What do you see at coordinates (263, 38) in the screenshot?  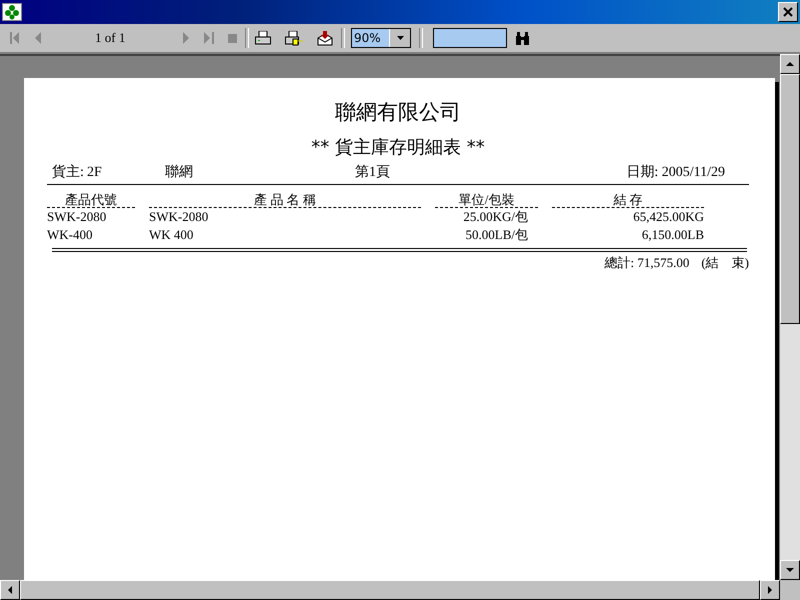 I see `printer-icon` at bounding box center [263, 38].